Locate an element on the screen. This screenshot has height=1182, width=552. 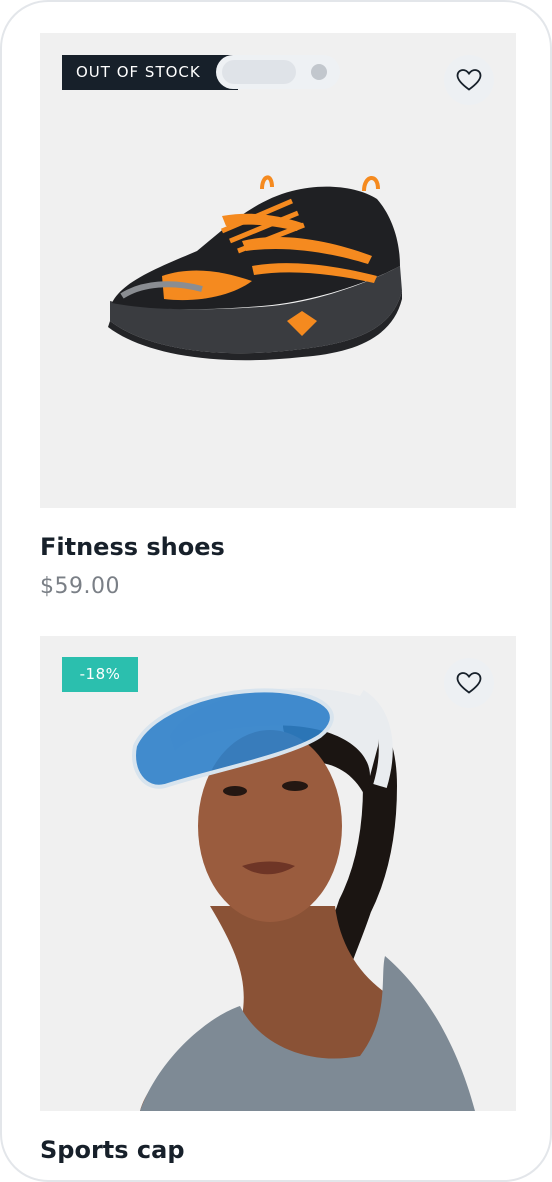
toggle-pill is located at coordinates (259, 72).